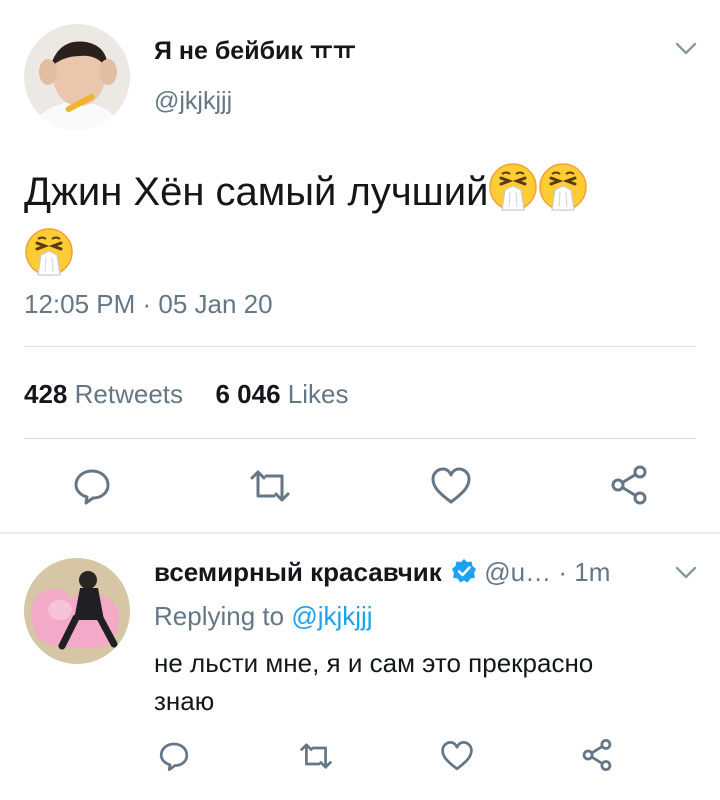 The width and height of the screenshot is (720, 800). I want to click on likes-label: Likes, so click(318, 394).